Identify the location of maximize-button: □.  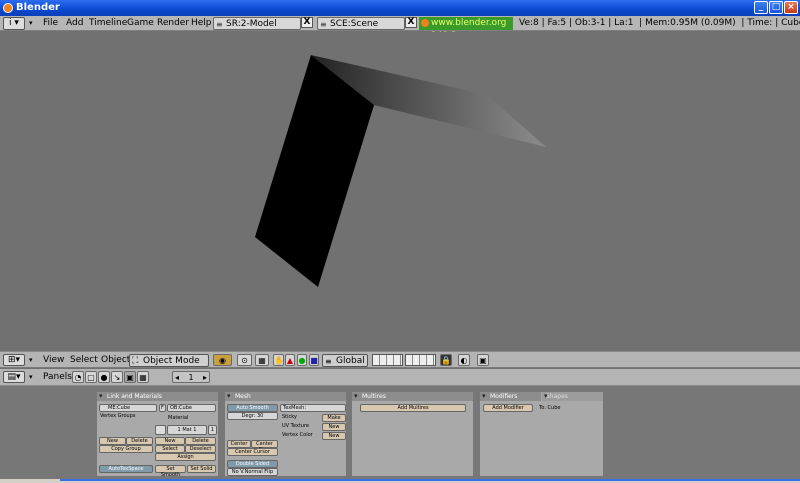
(776, 7).